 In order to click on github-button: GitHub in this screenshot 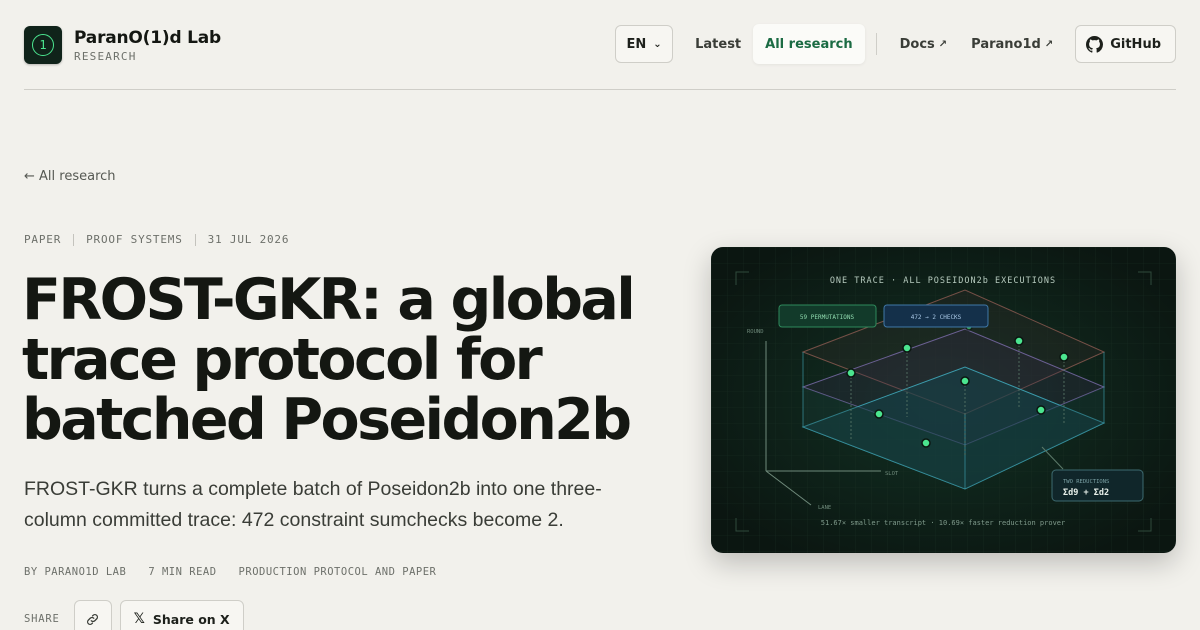, I will do `click(1125, 44)`.